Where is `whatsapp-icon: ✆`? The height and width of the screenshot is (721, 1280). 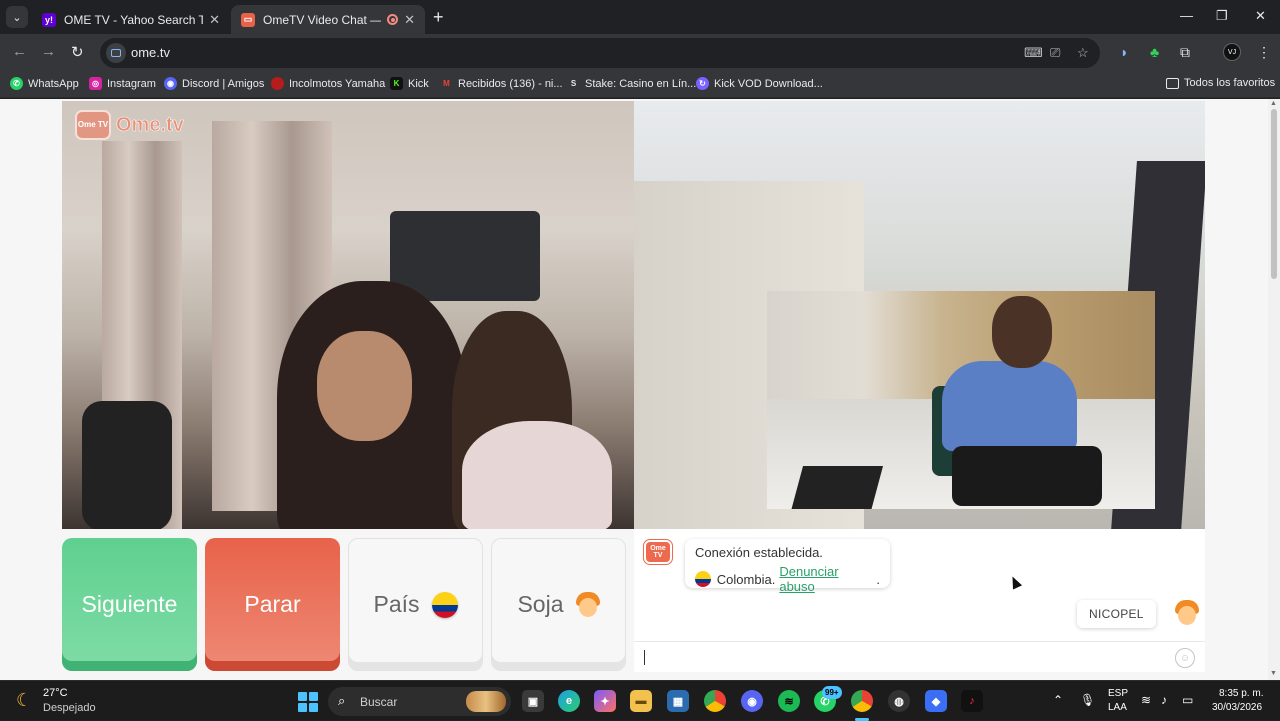
whatsapp-icon: ✆ is located at coordinates (16, 83).